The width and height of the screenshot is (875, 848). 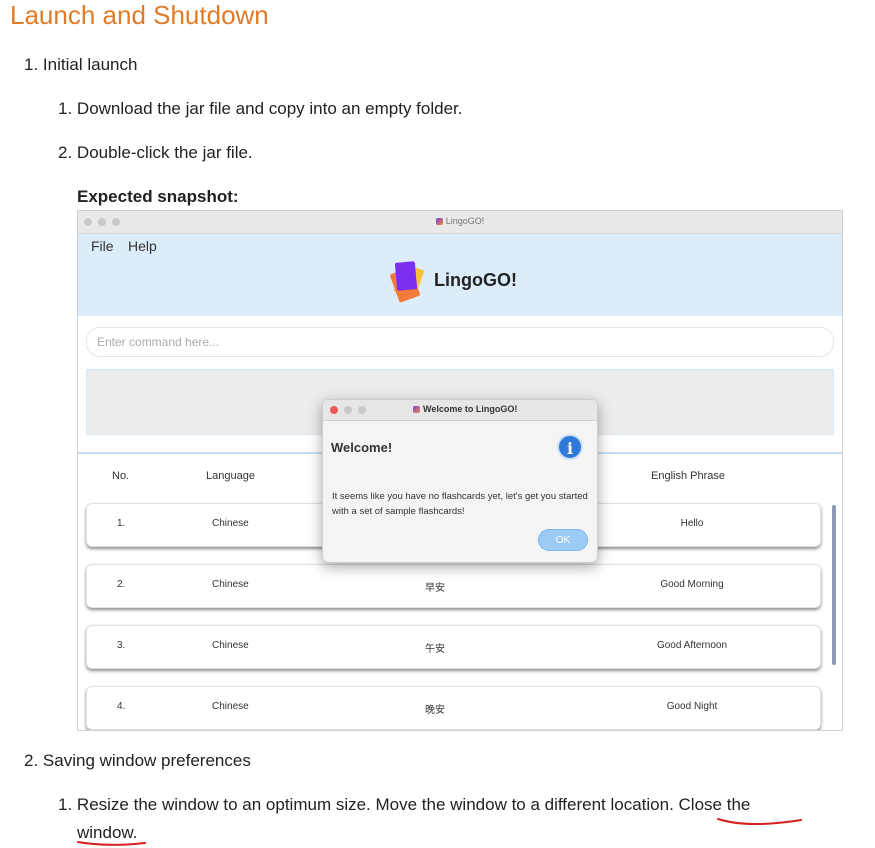 What do you see at coordinates (121, 523) in the screenshot?
I see `row-number: 1.` at bounding box center [121, 523].